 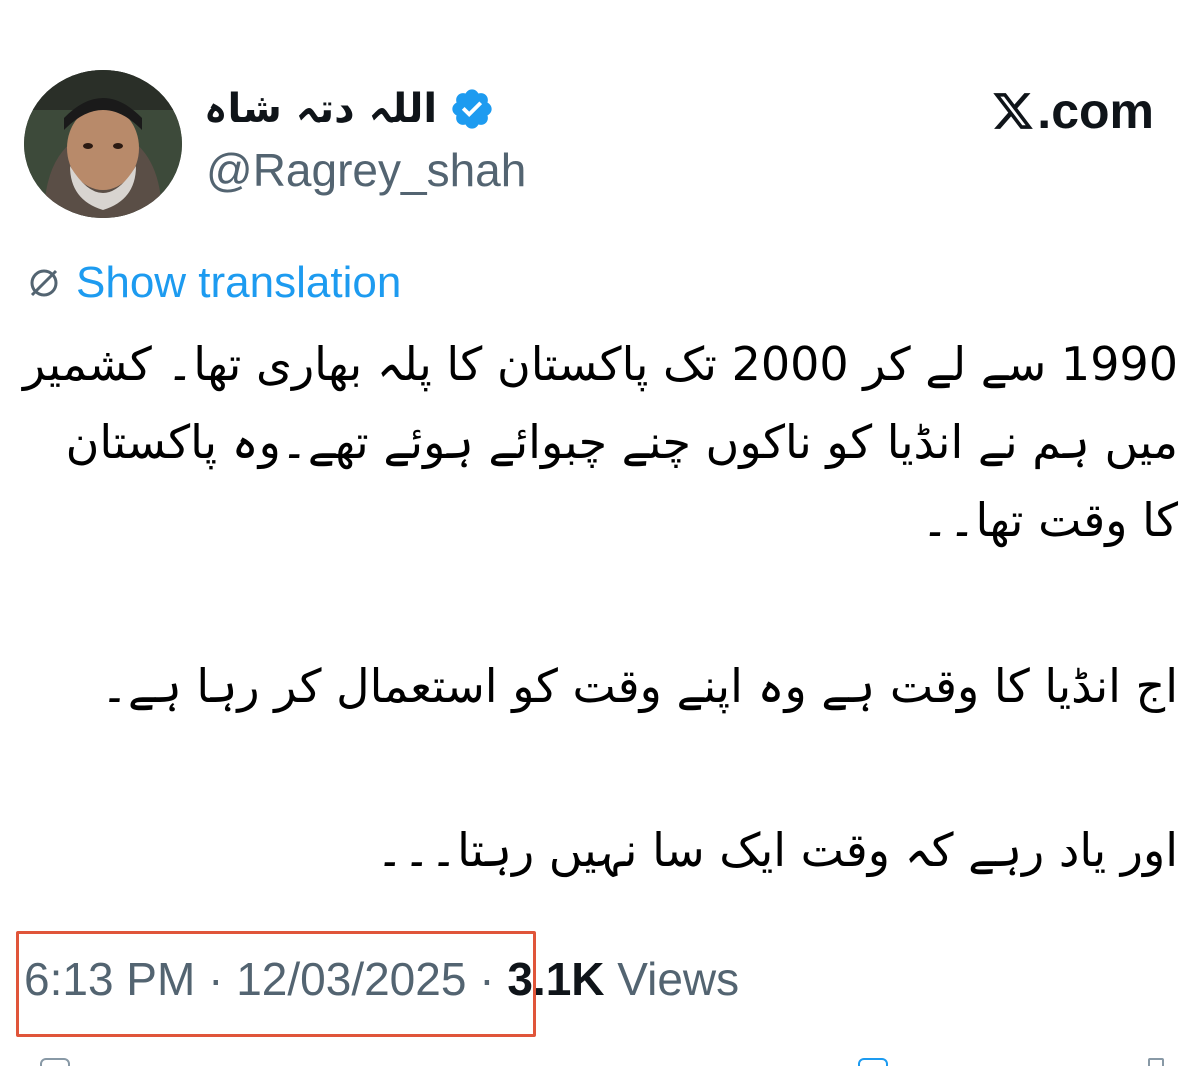 What do you see at coordinates (351, 979) in the screenshot?
I see `tweet-date: 12/03/2025` at bounding box center [351, 979].